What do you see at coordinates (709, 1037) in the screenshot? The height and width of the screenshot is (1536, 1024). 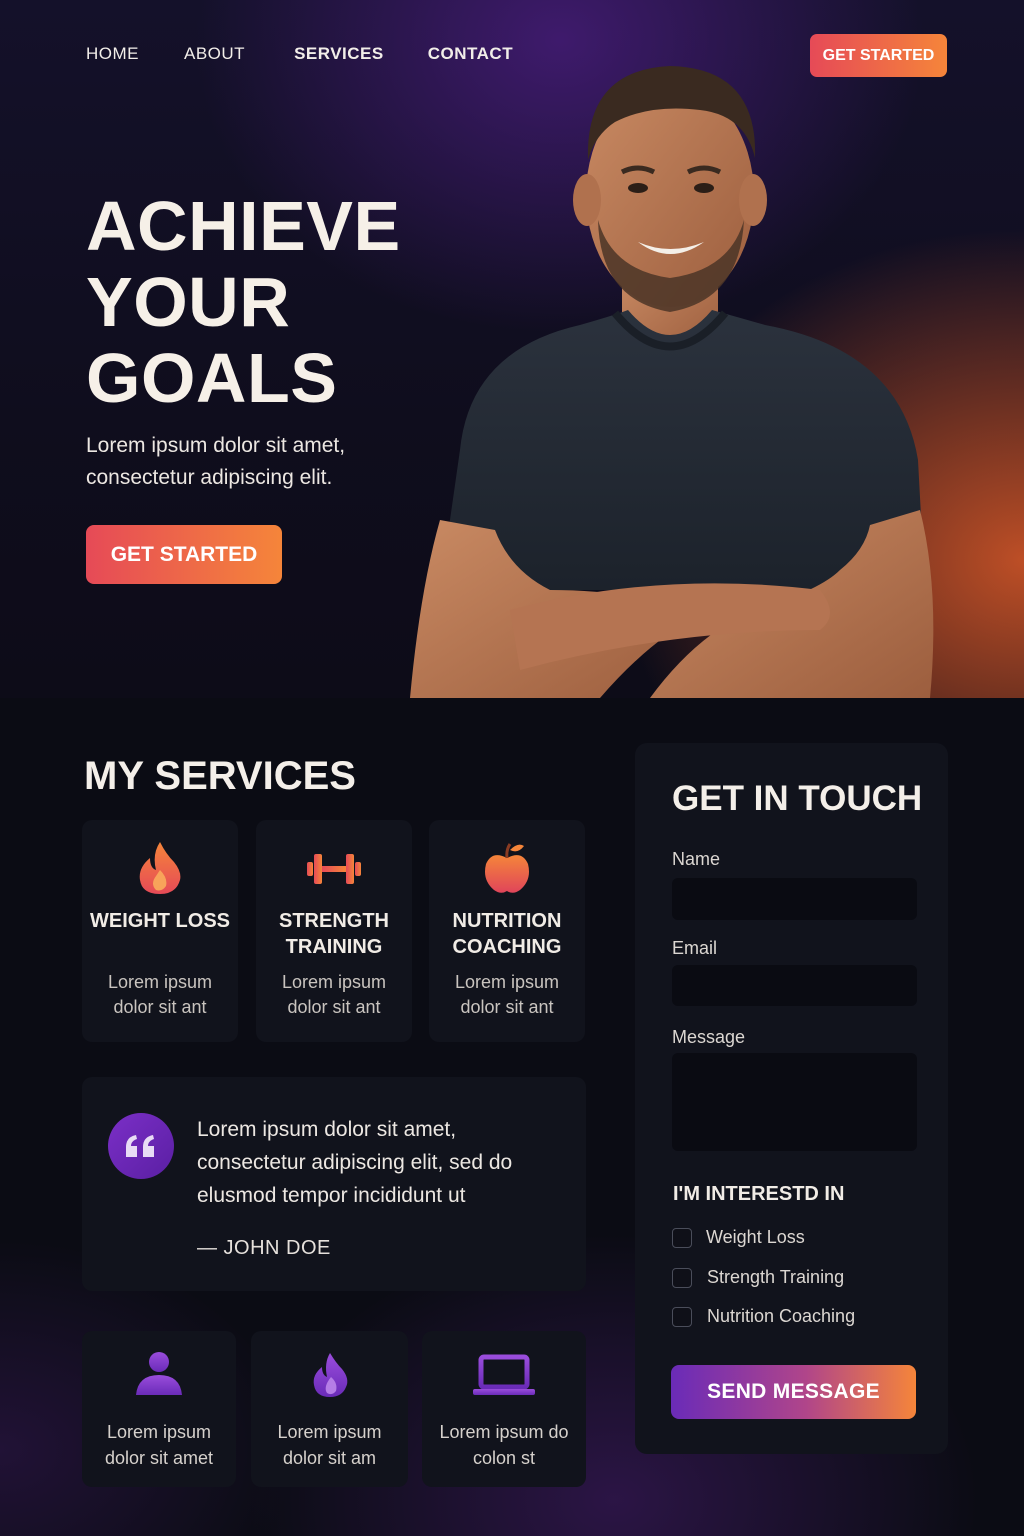 I see `message-label: Message` at bounding box center [709, 1037].